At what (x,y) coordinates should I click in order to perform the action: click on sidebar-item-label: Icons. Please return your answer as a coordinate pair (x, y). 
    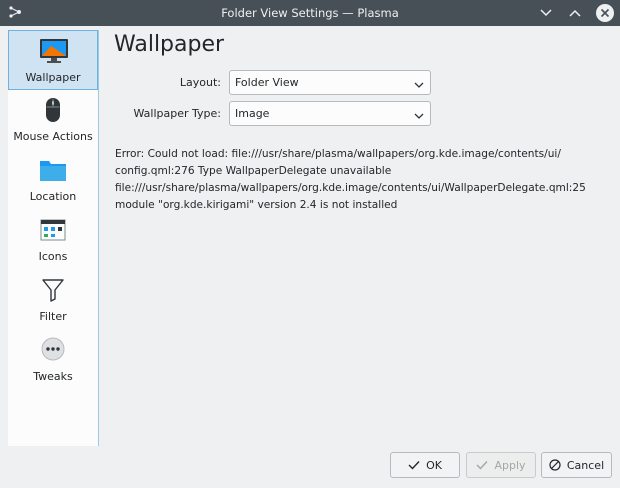
    Looking at the image, I should click on (53, 256).